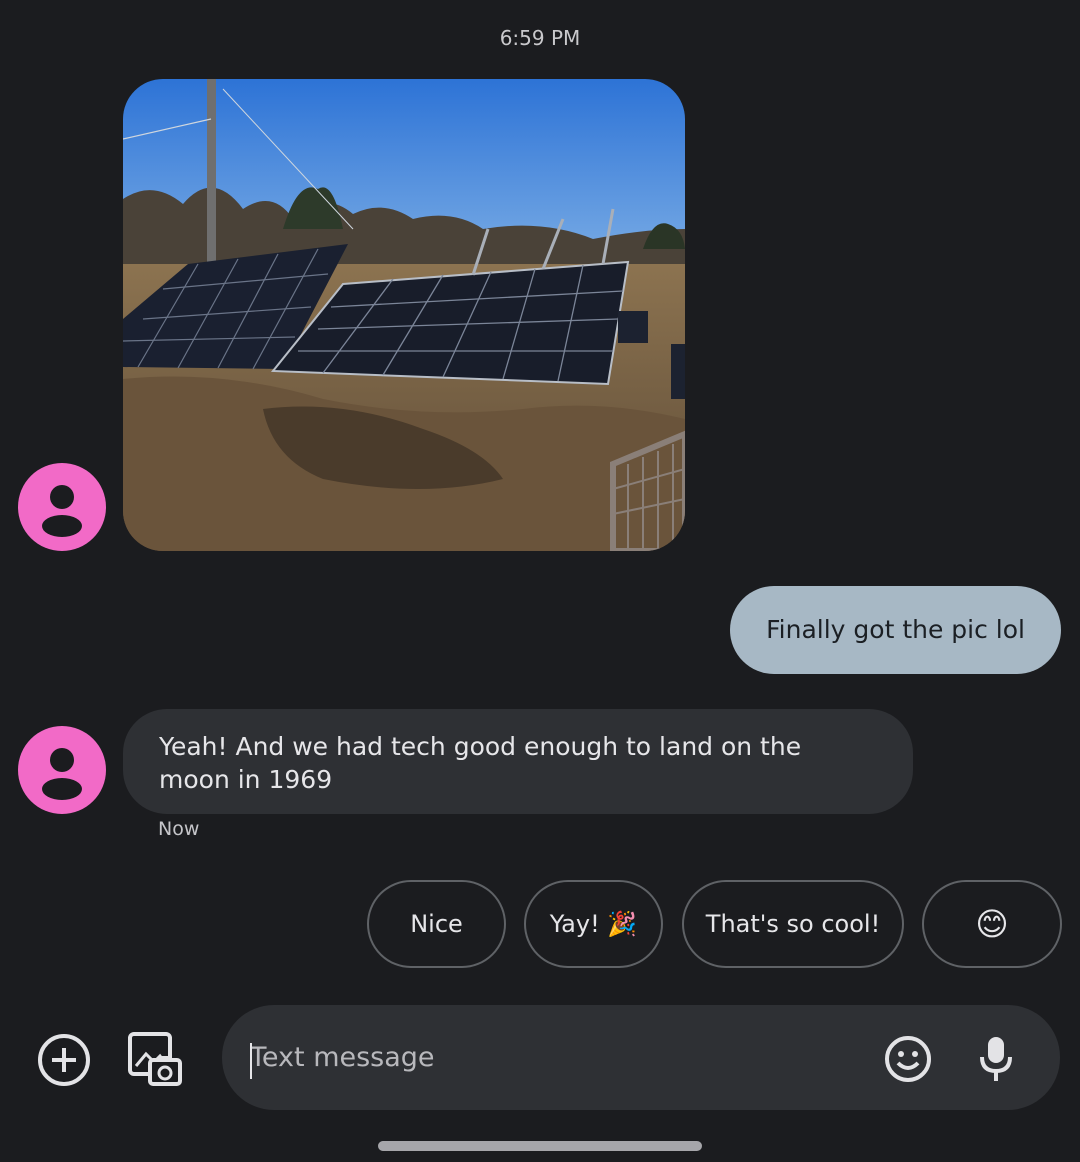  Describe the element at coordinates (251, 1061) in the screenshot. I see `text-caret` at that location.